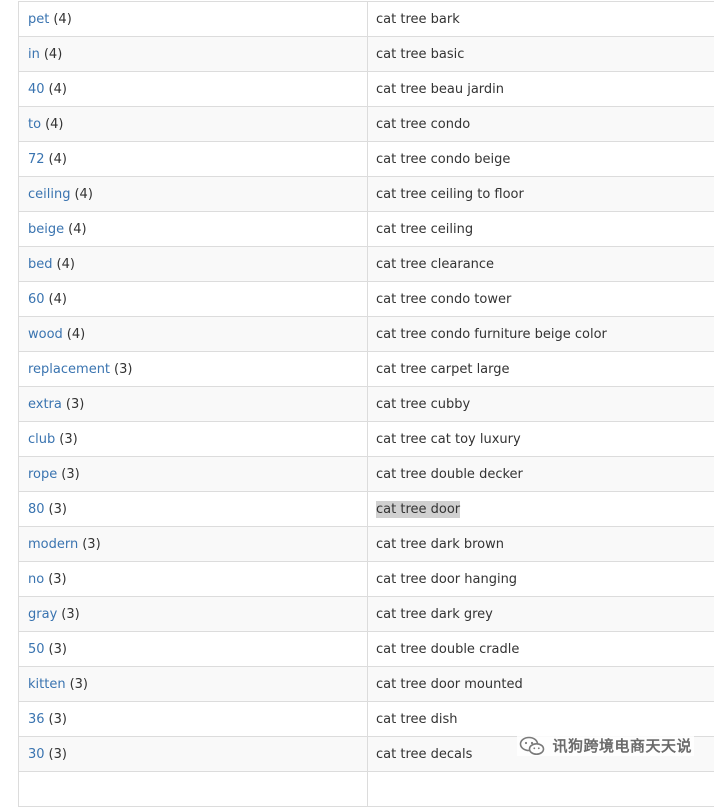 Image resolution: width=714 pixels, height=807 pixels. I want to click on word-link: to, so click(34, 124).